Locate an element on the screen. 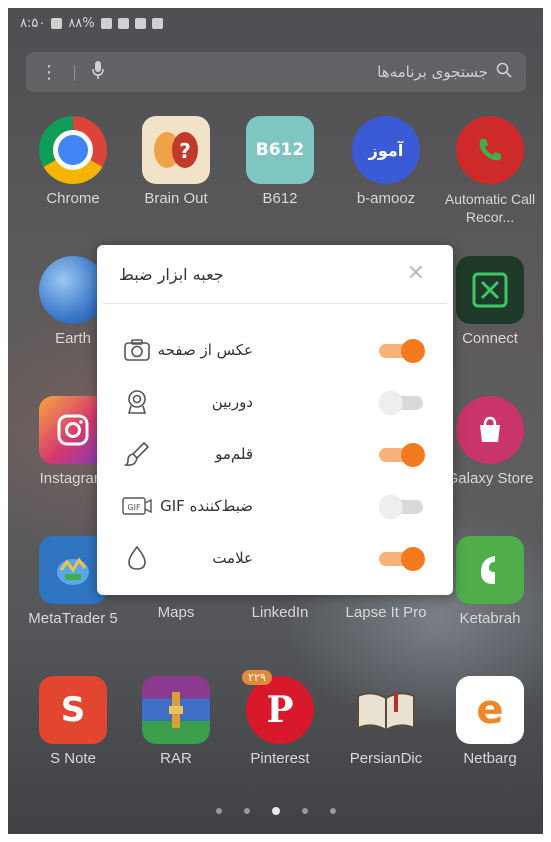 Image resolution: width=551 pixels, height=842 pixels. app-label: Ketabrah is located at coordinates (490, 618).